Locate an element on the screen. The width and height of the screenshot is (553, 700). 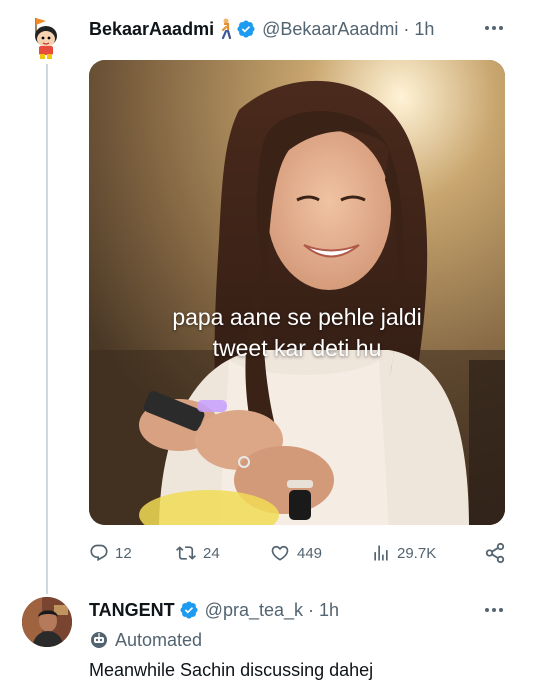
retweet-button: 24 is located at coordinates (197, 553).